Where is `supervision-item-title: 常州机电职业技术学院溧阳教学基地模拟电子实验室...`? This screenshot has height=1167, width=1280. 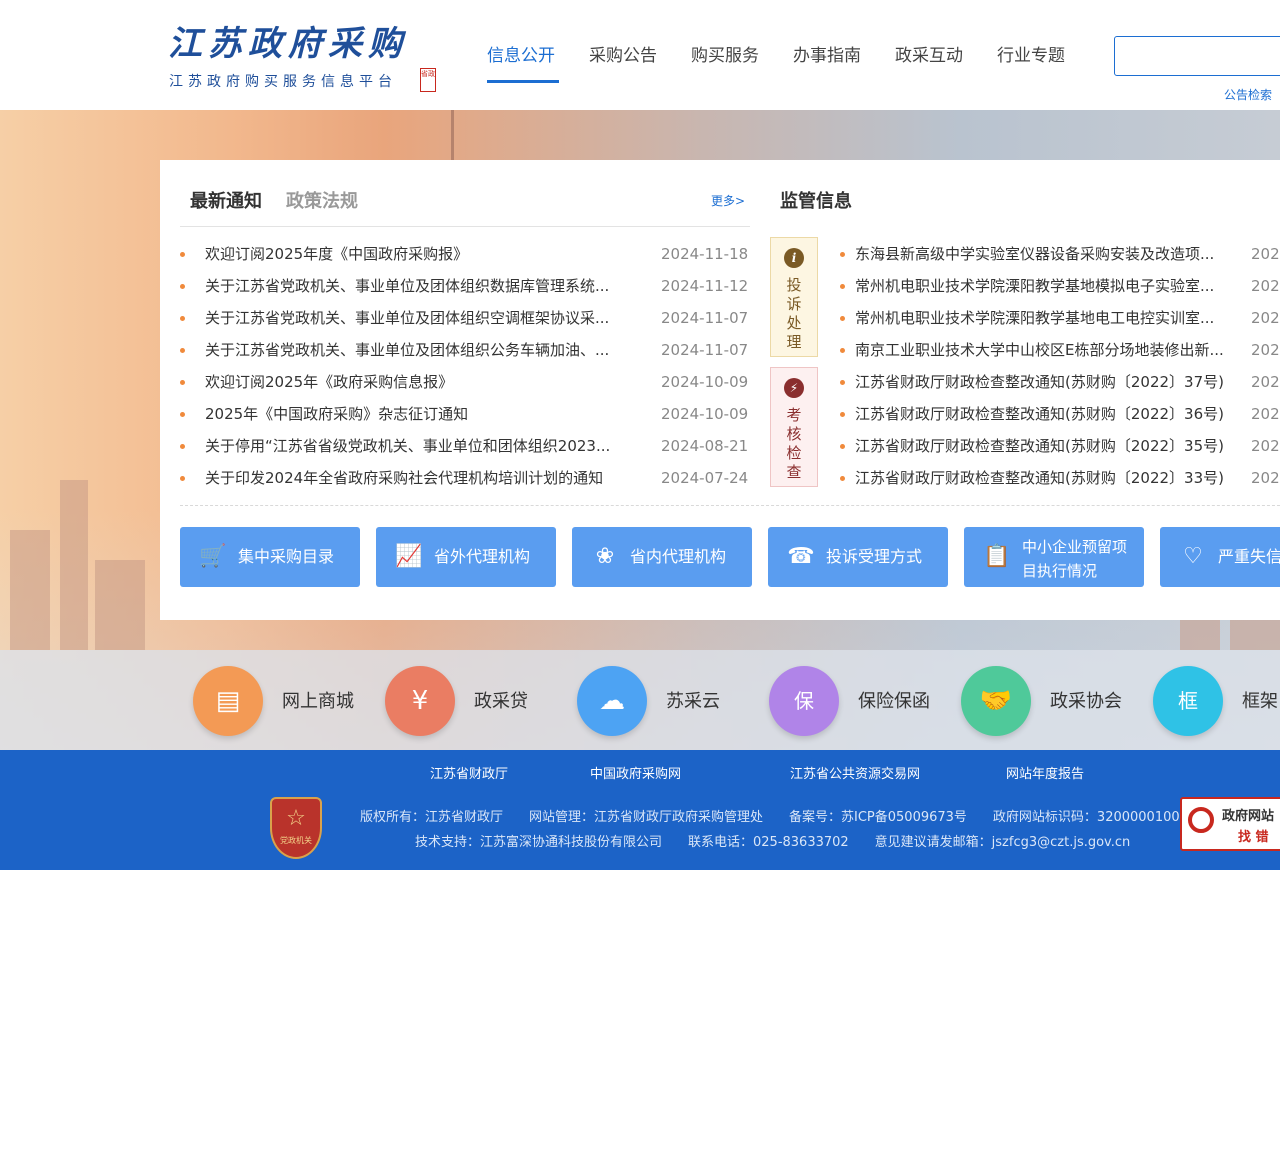
supervision-item-title: 常州机电职业技术学院溧阳教学基地模拟电子实验室... is located at coordinates (1050, 286).